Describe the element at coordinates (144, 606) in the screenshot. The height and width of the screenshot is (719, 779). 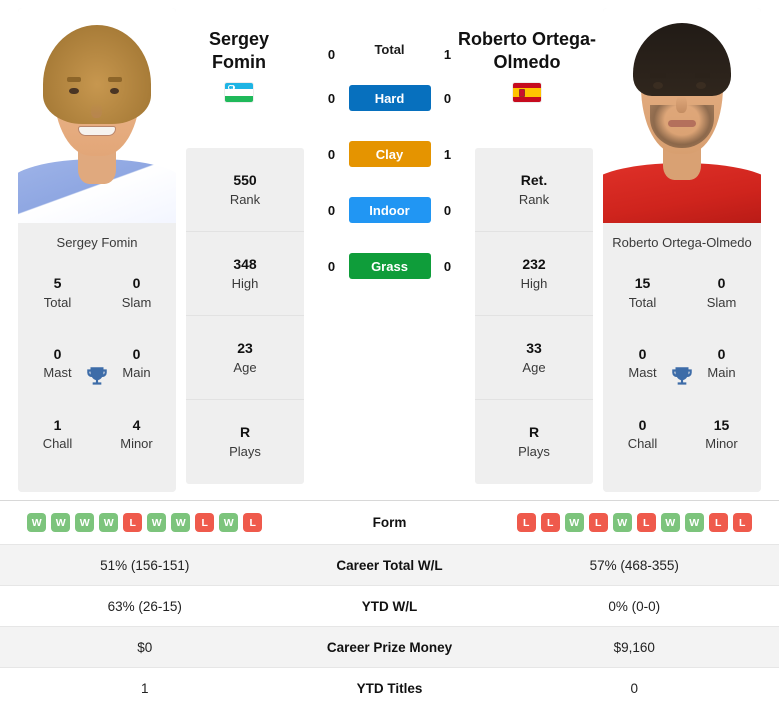
I see `left-ytd-wl: 63% (26-15)` at that location.